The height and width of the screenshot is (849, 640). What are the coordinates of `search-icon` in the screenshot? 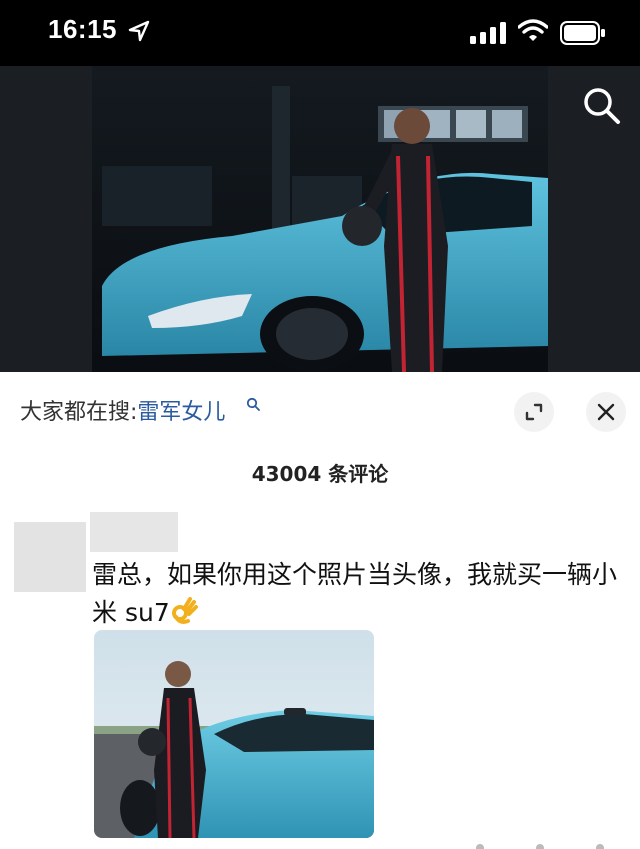 It's located at (601, 105).